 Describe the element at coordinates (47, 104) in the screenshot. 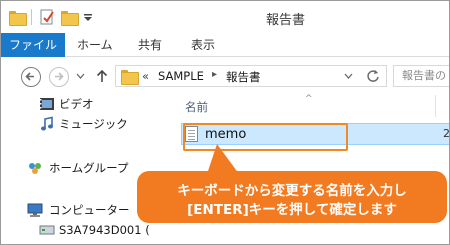

I see `video-icon` at that location.